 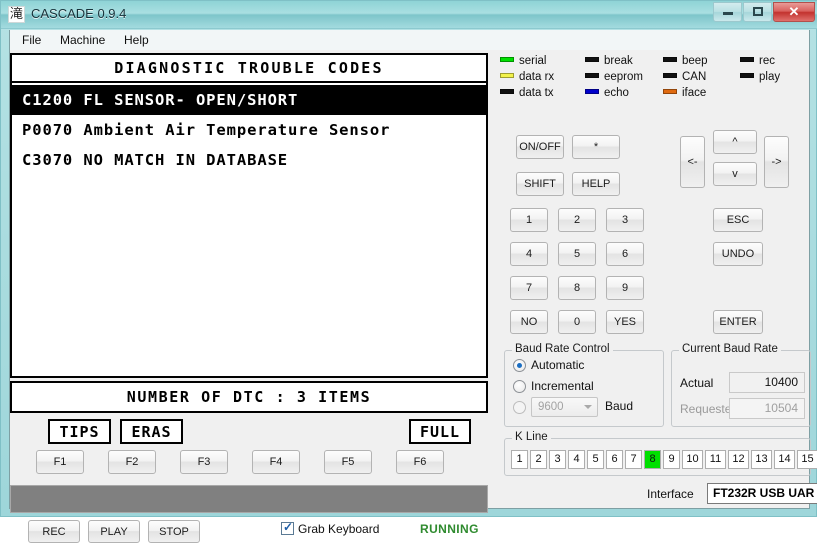 I want to click on k-line-cell-2: 2, so click(x=538, y=459).